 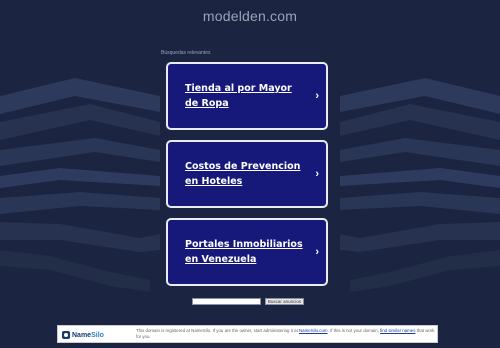 I want to click on namesilo-logo-text: NameSilo, so click(x=88, y=335).